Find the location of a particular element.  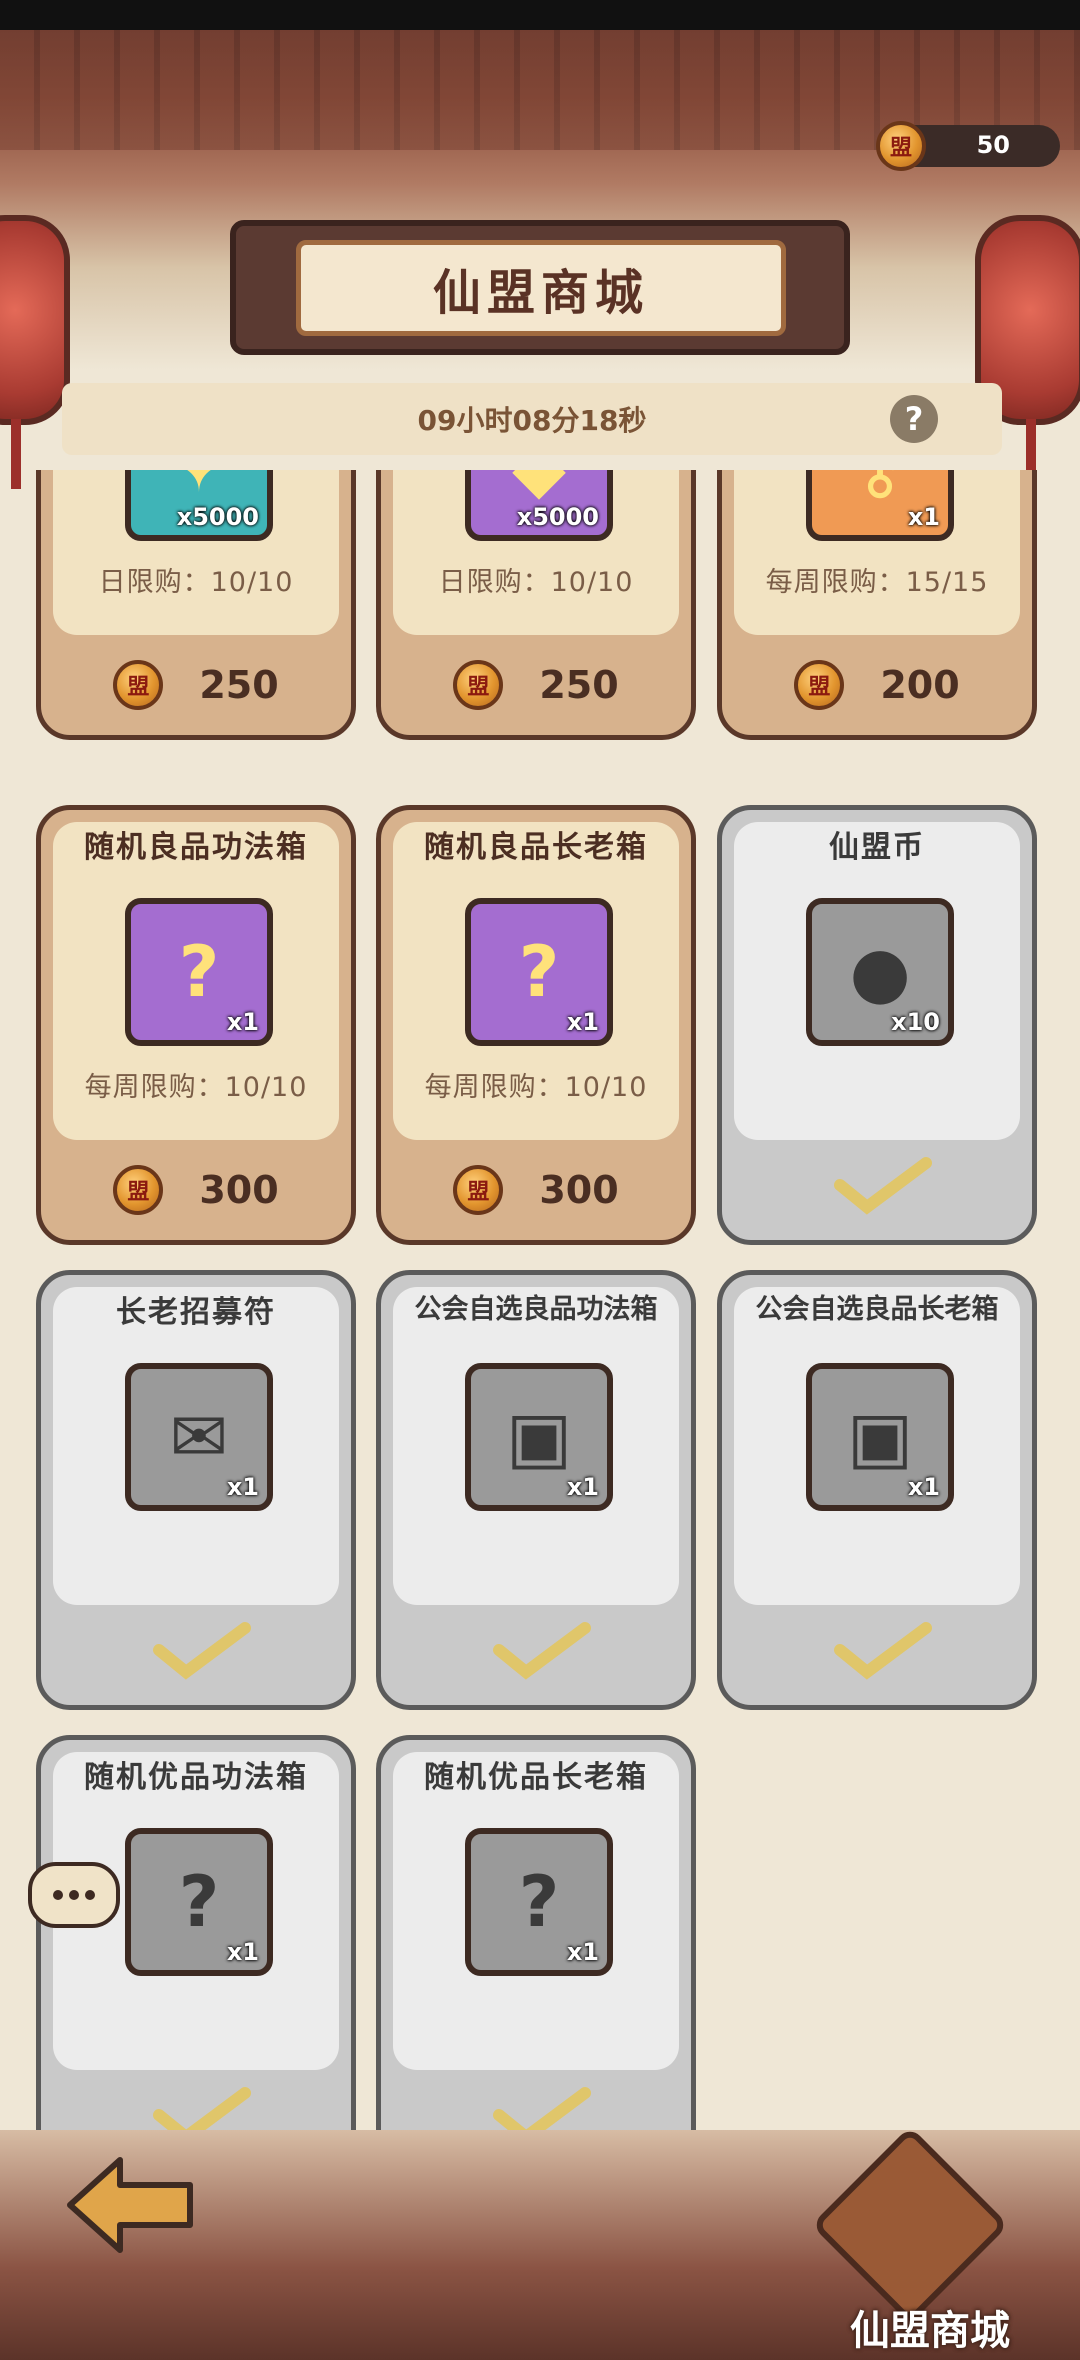

shop-item-card: 长老招募符 ✉ x1 is located at coordinates (196, 1490).